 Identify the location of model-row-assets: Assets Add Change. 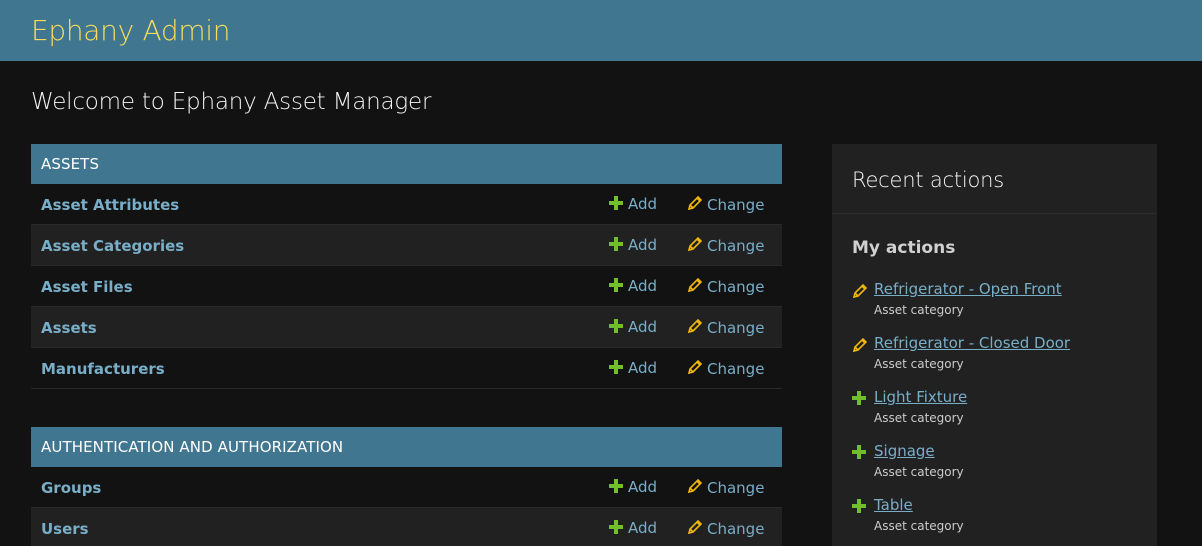
(406, 327).